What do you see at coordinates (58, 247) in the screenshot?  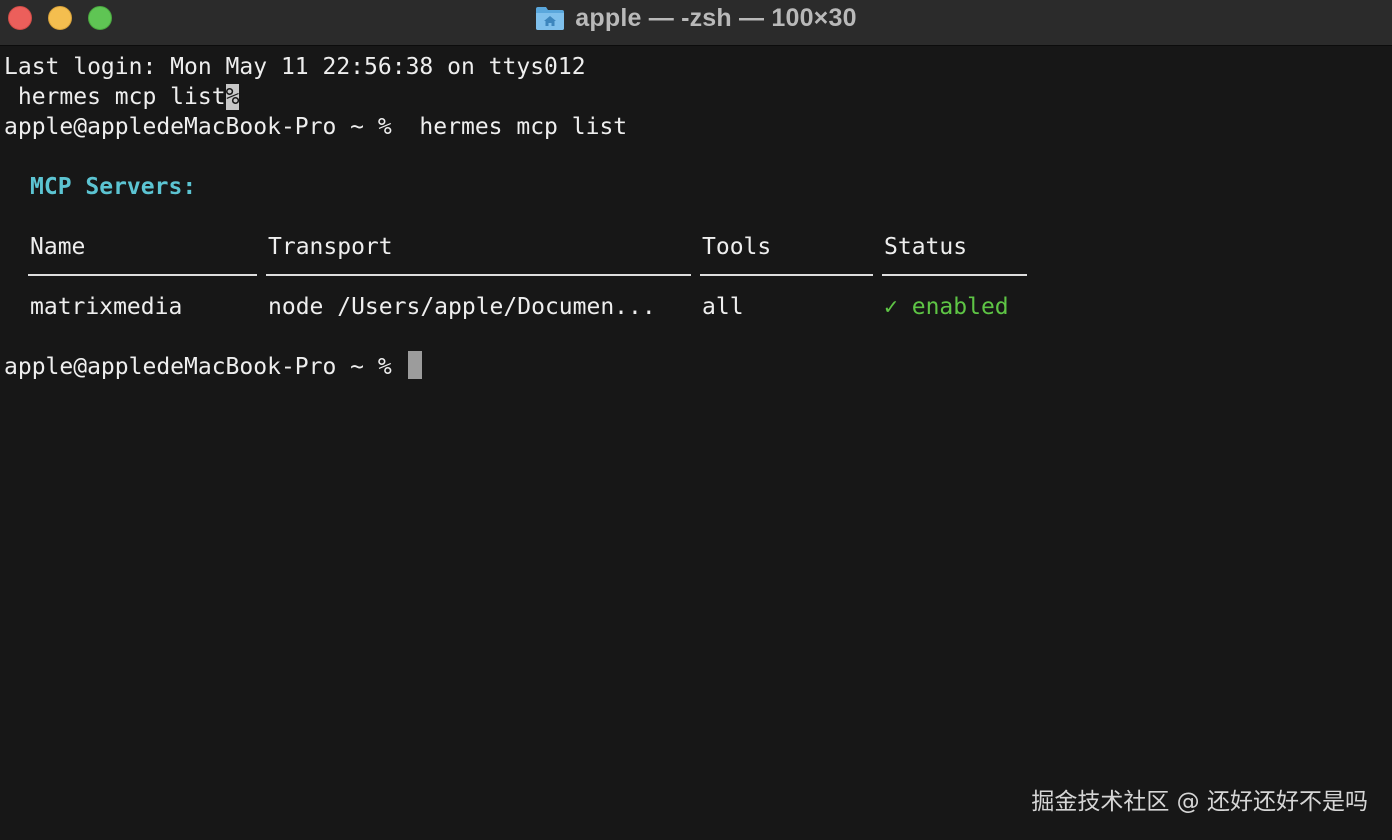 I see `column-header-name: Name` at bounding box center [58, 247].